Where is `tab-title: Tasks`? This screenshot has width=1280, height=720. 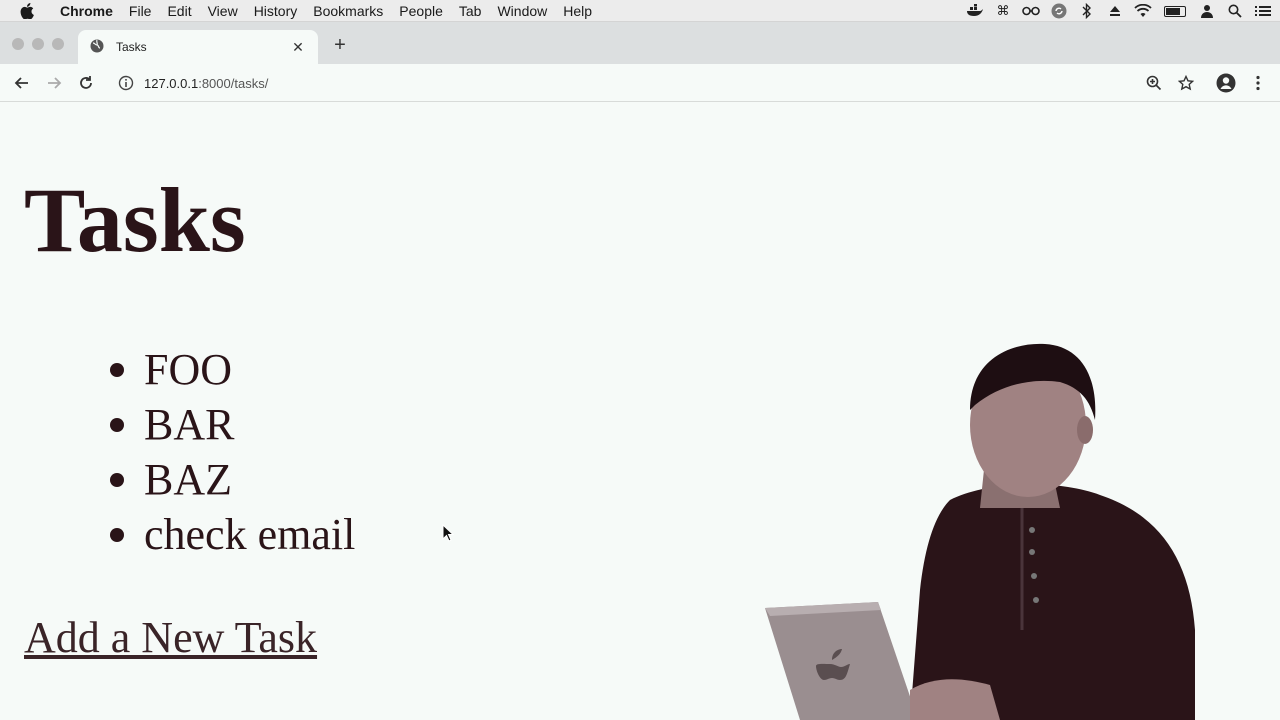
tab-title: Tasks is located at coordinates (131, 47).